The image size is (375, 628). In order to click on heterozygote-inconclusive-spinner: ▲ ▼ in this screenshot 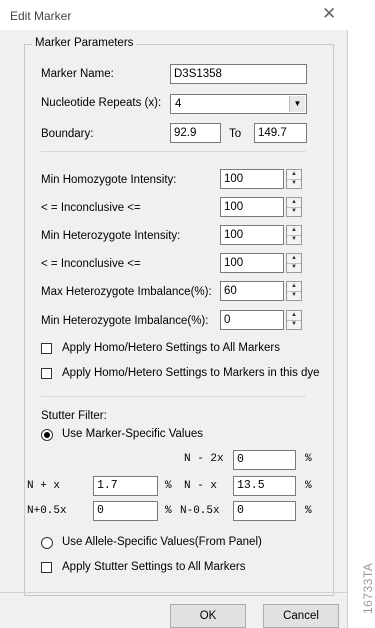, I will do `click(294, 263)`.